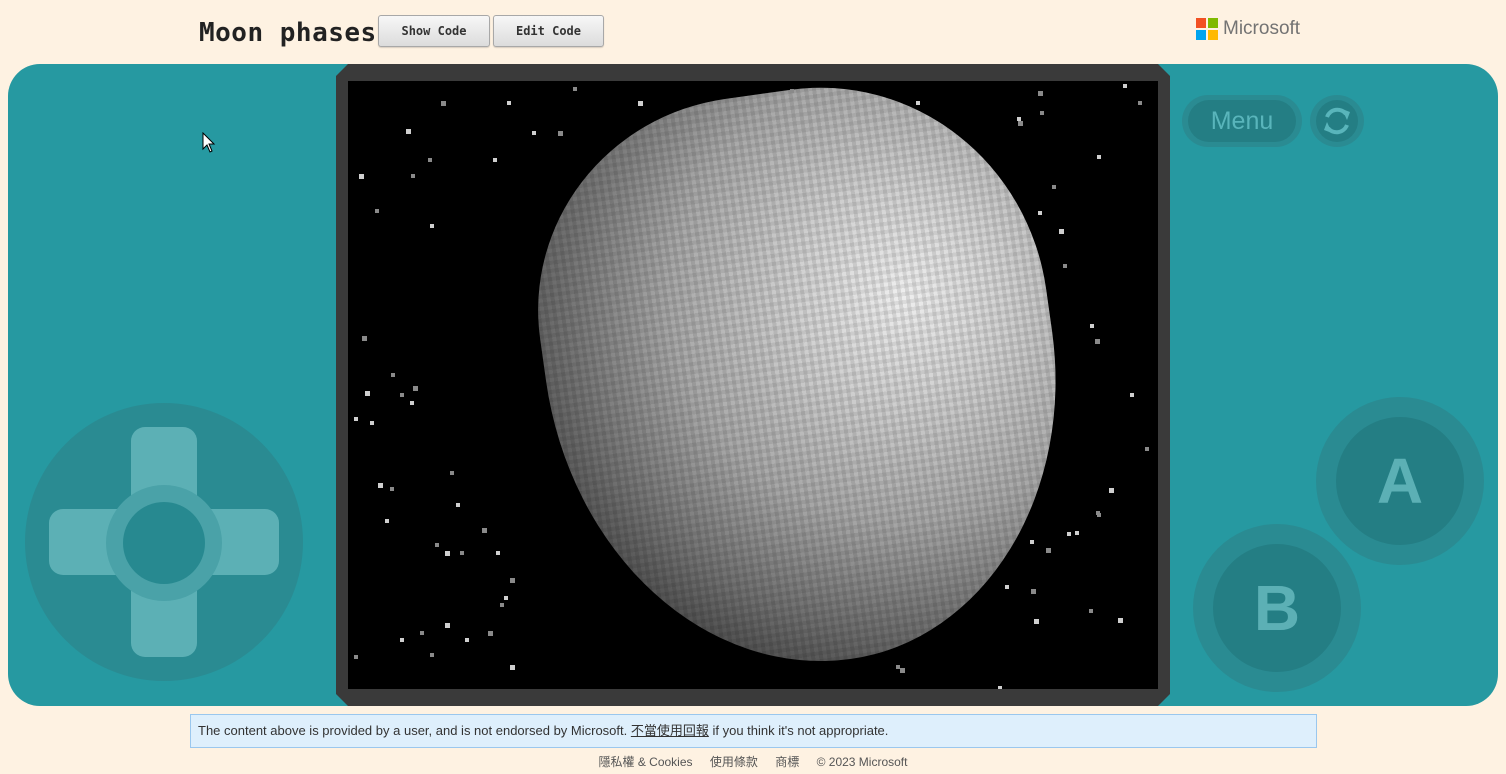 This screenshot has width=1506, height=774. What do you see at coordinates (646, 762) in the screenshot?
I see `footer-privacy-link: 隱私權 & Cookies` at bounding box center [646, 762].